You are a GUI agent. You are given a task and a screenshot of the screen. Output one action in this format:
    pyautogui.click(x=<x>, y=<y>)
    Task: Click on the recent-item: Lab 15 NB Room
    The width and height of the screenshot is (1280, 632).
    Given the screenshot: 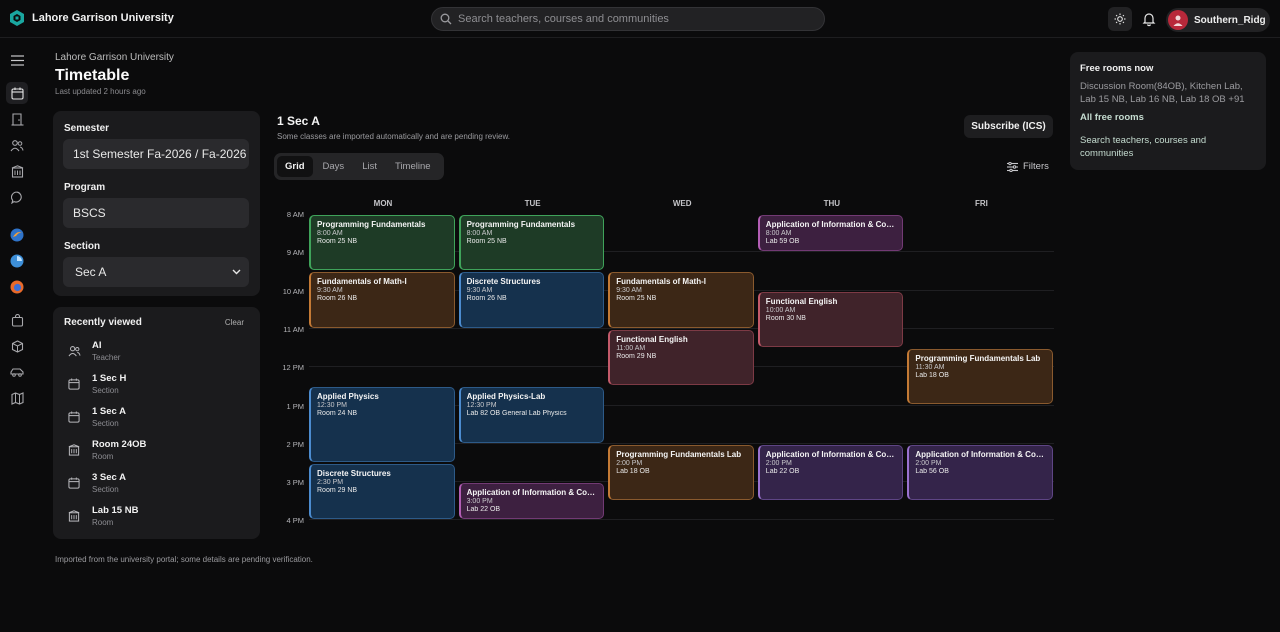 What is the action you would take?
    pyautogui.click(x=102, y=516)
    